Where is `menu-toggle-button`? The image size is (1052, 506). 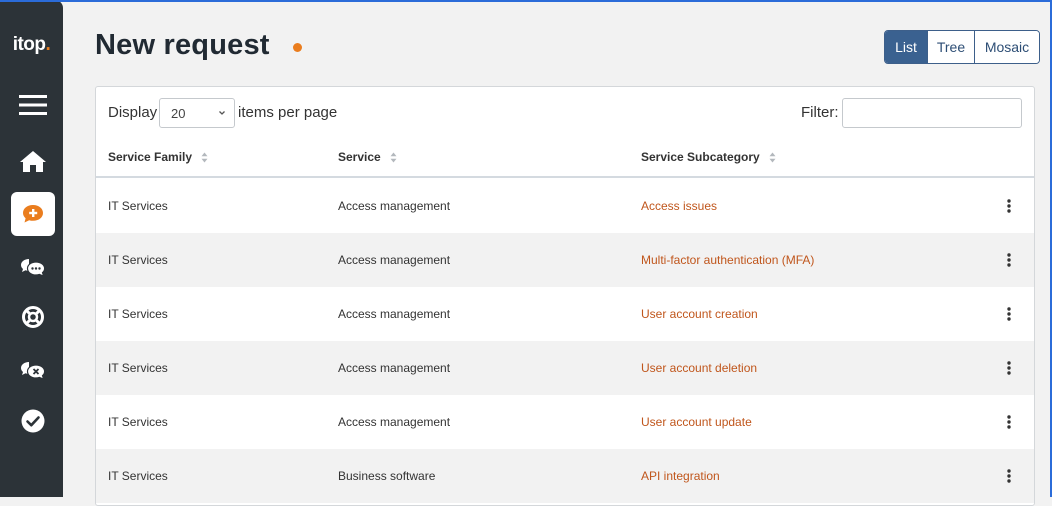
menu-toggle-button is located at coordinates (33, 105).